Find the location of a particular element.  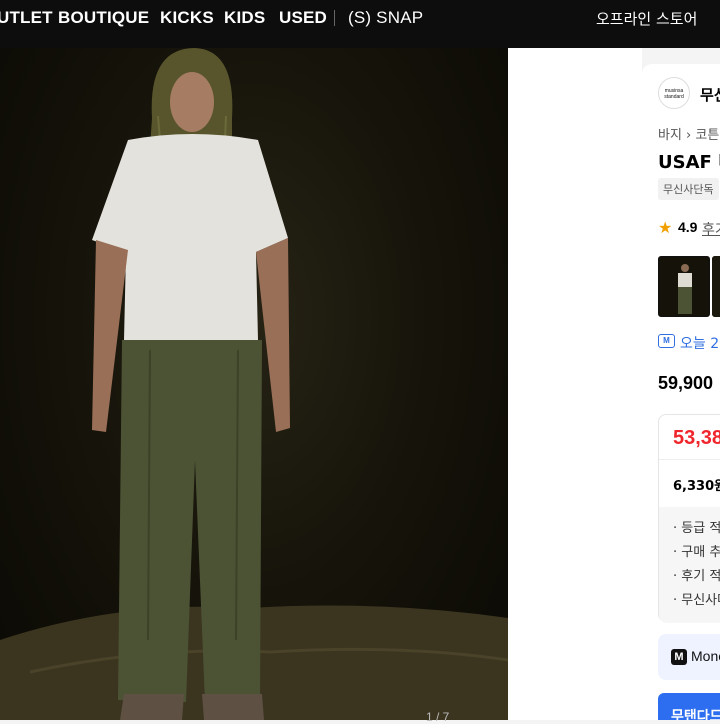

original-price: 59,900 is located at coordinates (686, 383).